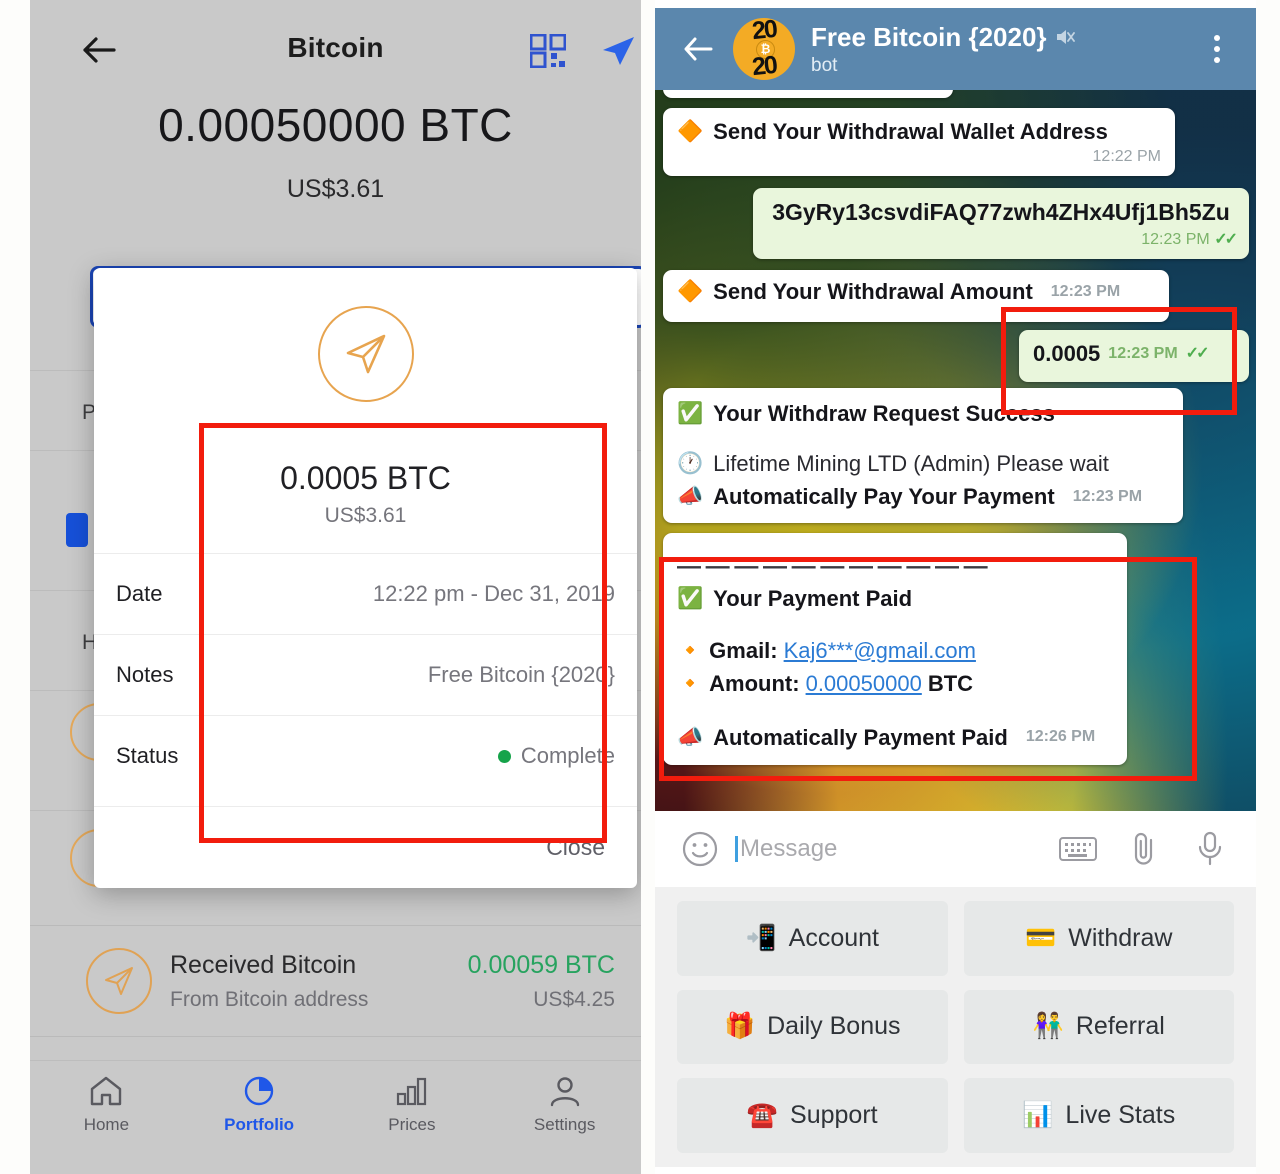 This screenshot has width=1280, height=1174. Describe the element at coordinates (106, 1091) in the screenshot. I see `home-icon` at that location.